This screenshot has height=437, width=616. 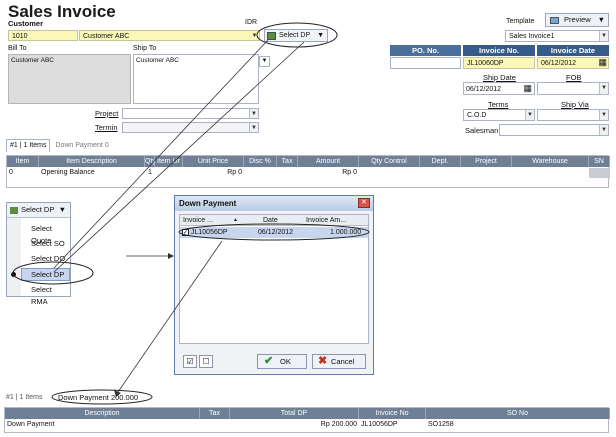 What do you see at coordinates (24, 397) in the screenshot?
I see `bottom-tab-items: #1 | 1 Items` at bounding box center [24, 397].